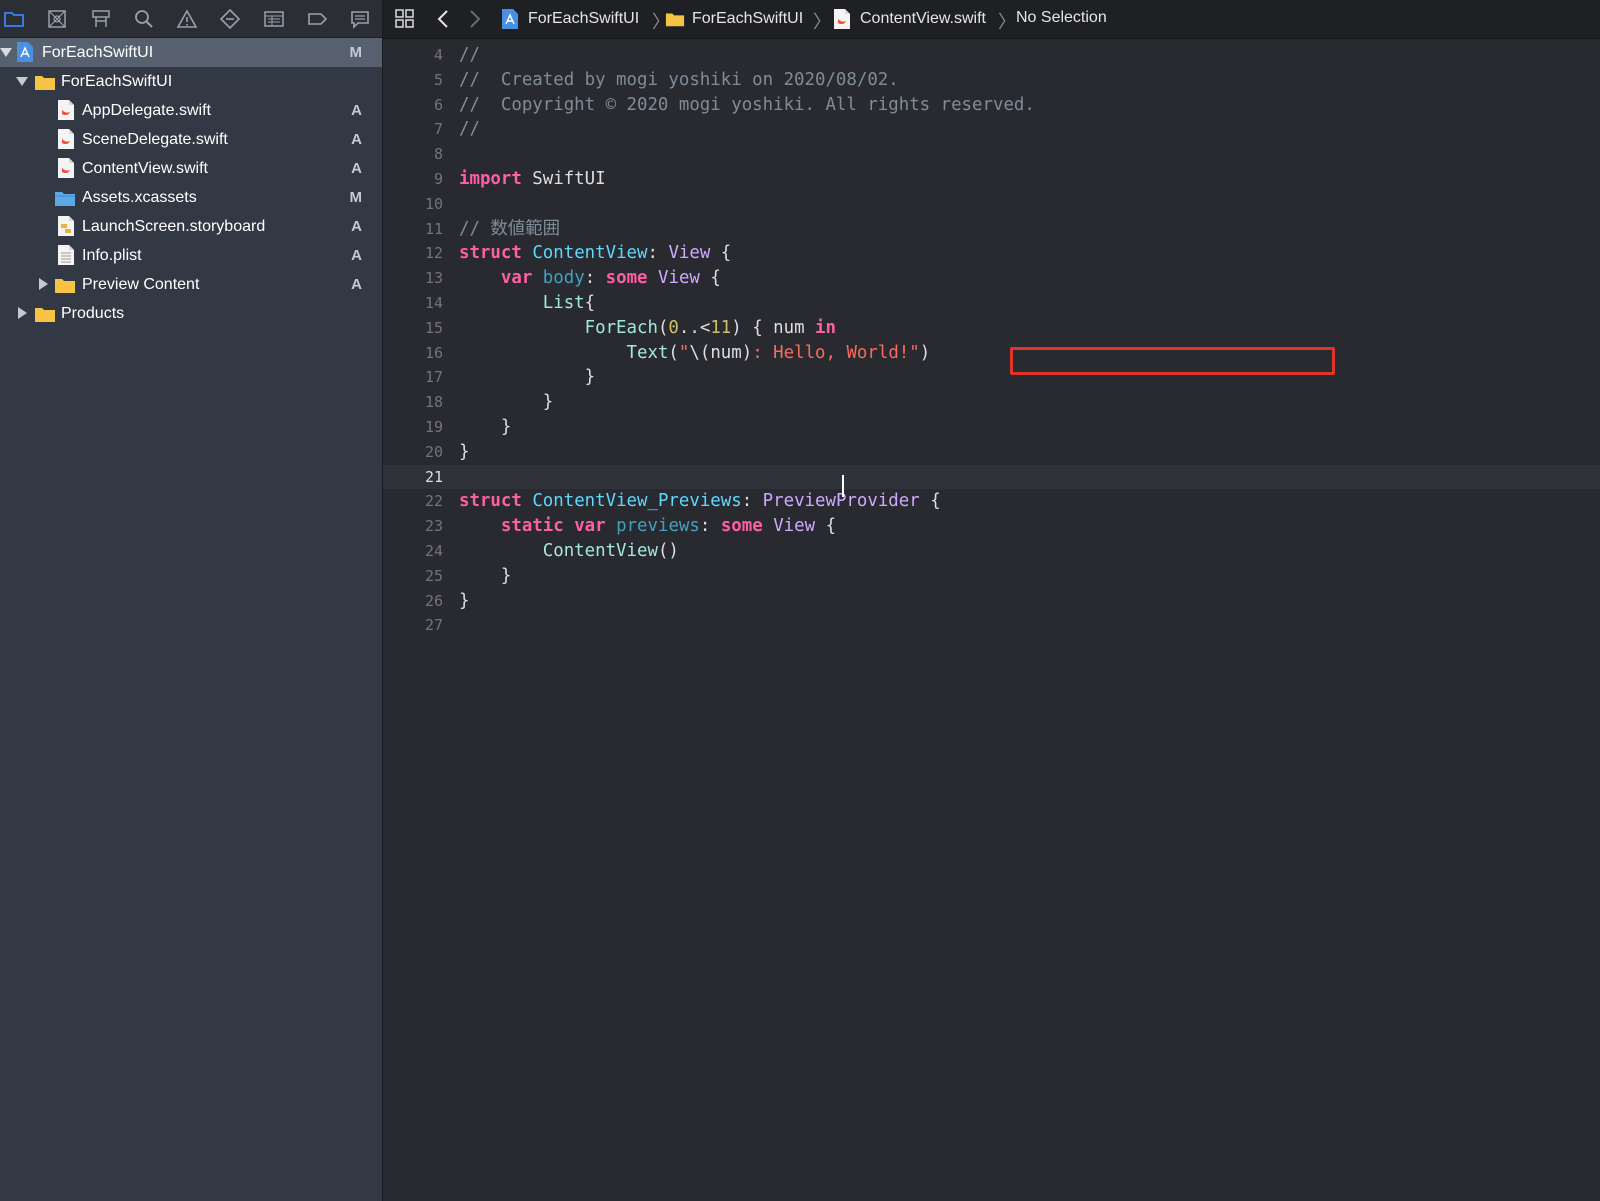 The image size is (1600, 1201). Describe the element at coordinates (117, 81) in the screenshot. I see `tree-item-label: ForEachSwiftUI` at that location.